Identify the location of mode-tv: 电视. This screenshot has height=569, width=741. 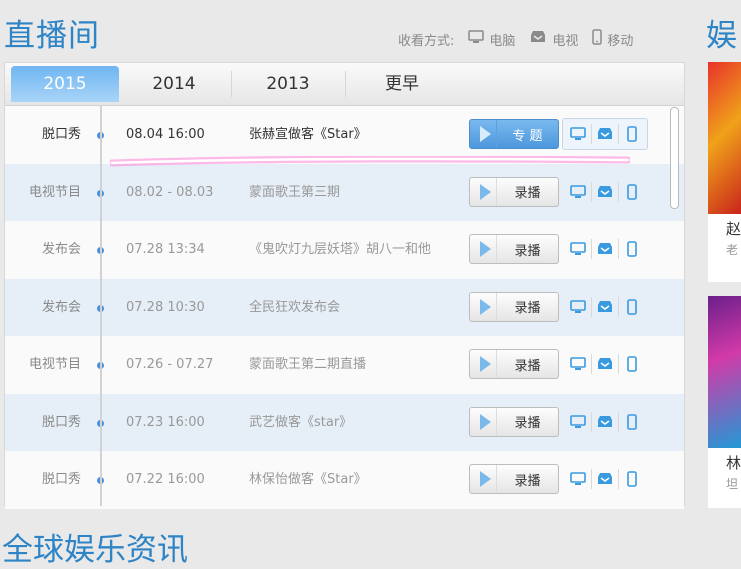
(553, 39).